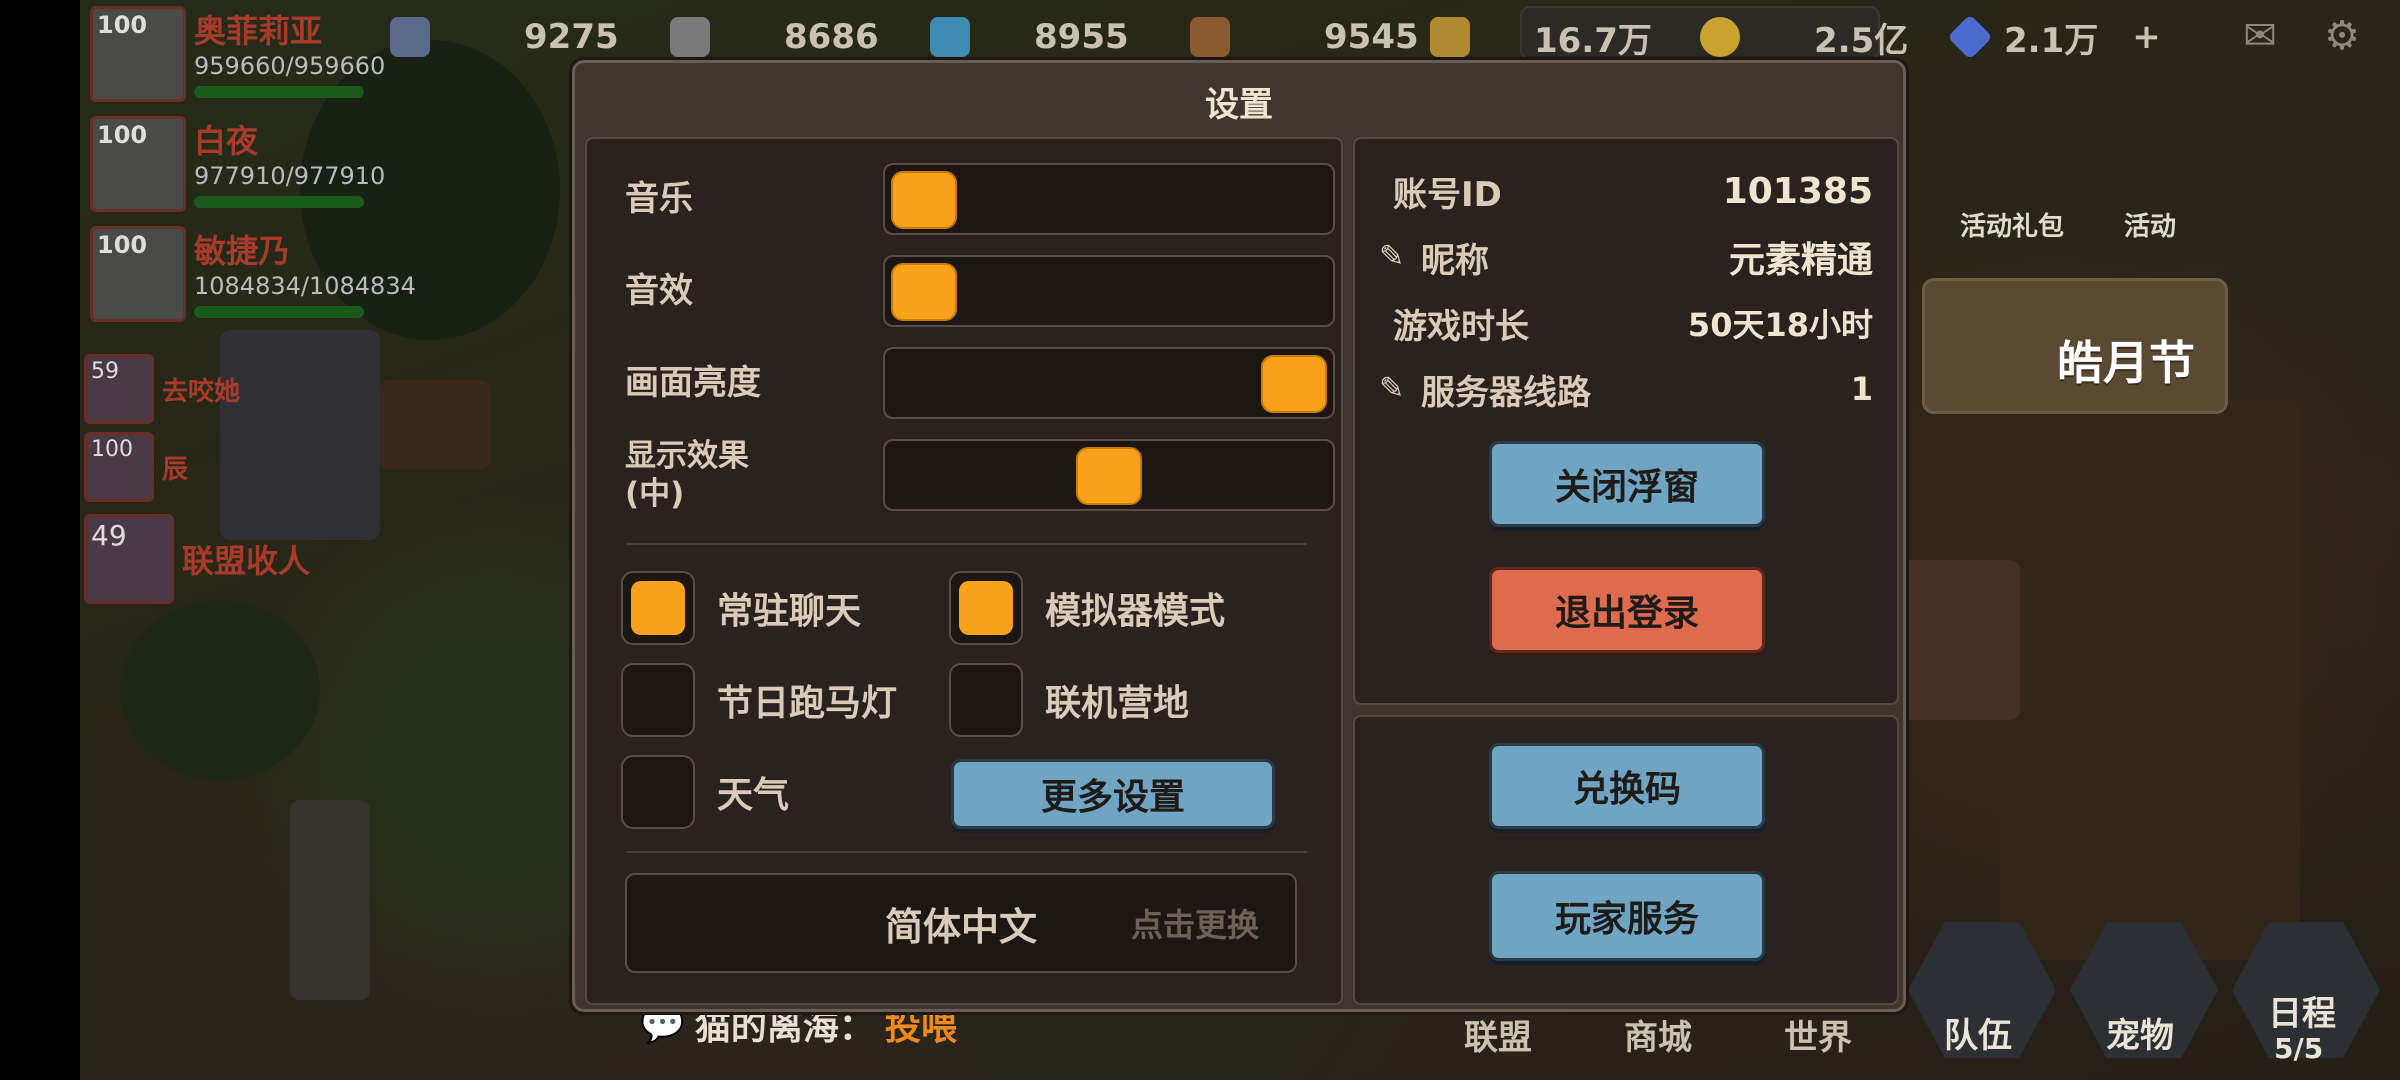 The image size is (2400, 1080). Describe the element at coordinates (1978, 1036) in the screenshot. I see `team-label: 队伍` at that location.